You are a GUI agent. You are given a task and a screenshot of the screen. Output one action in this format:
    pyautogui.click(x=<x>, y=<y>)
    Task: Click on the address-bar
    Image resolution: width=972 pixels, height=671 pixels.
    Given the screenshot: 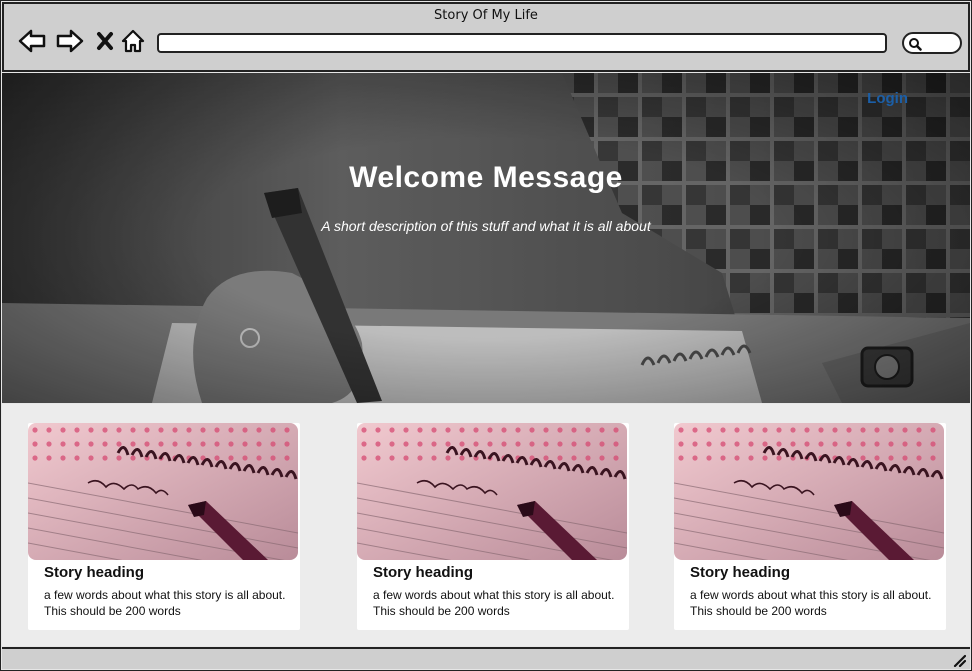 What is the action you would take?
    pyautogui.click(x=522, y=43)
    